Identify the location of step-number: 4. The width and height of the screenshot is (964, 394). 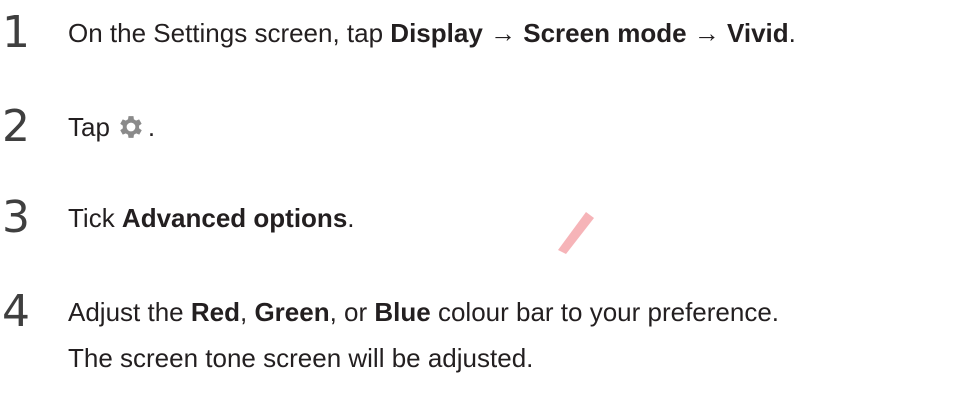
(16, 311).